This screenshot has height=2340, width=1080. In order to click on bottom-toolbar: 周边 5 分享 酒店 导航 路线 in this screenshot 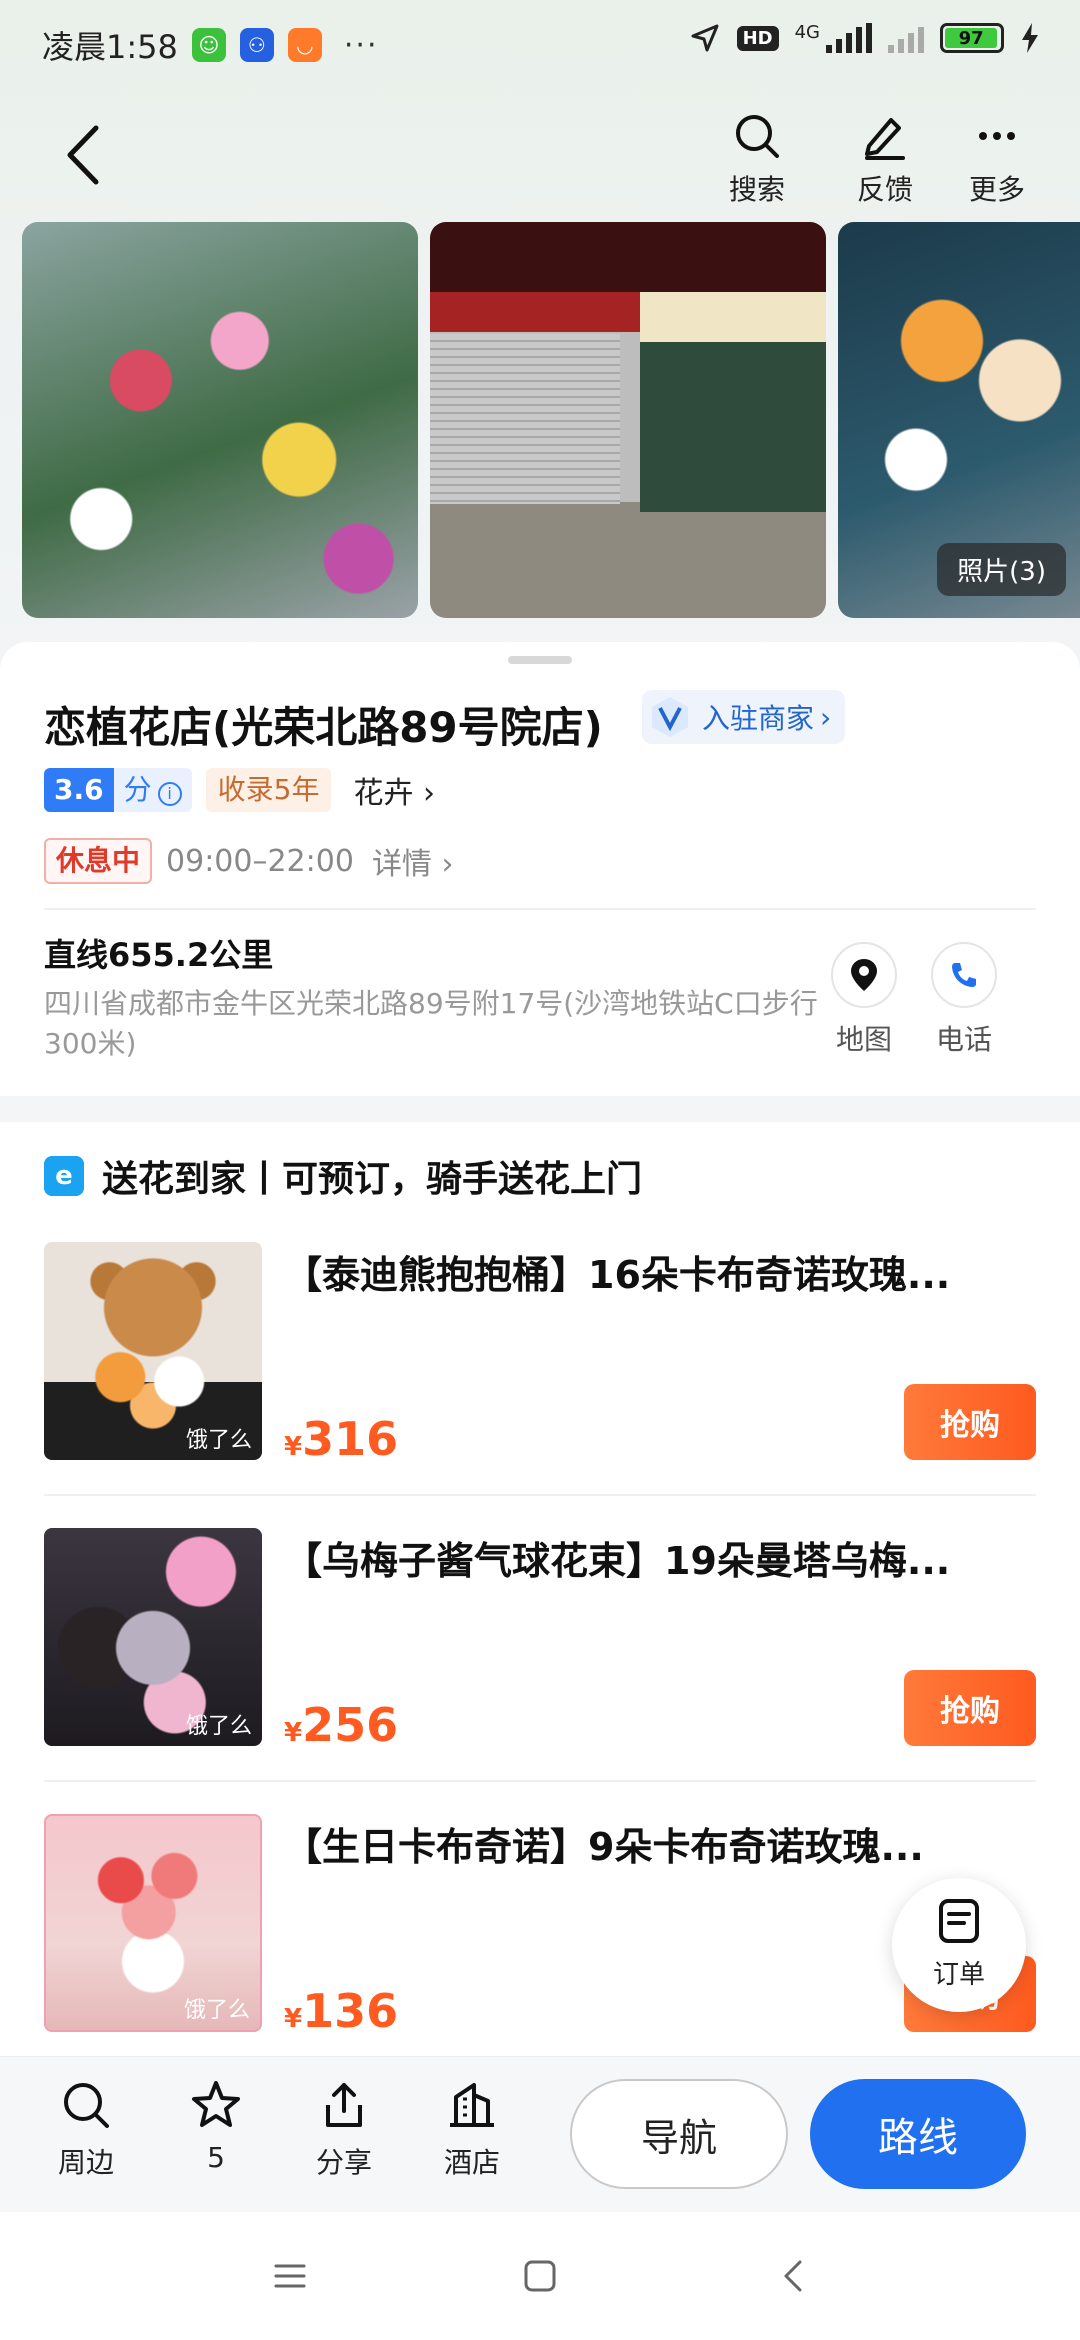, I will do `click(540, 2134)`.